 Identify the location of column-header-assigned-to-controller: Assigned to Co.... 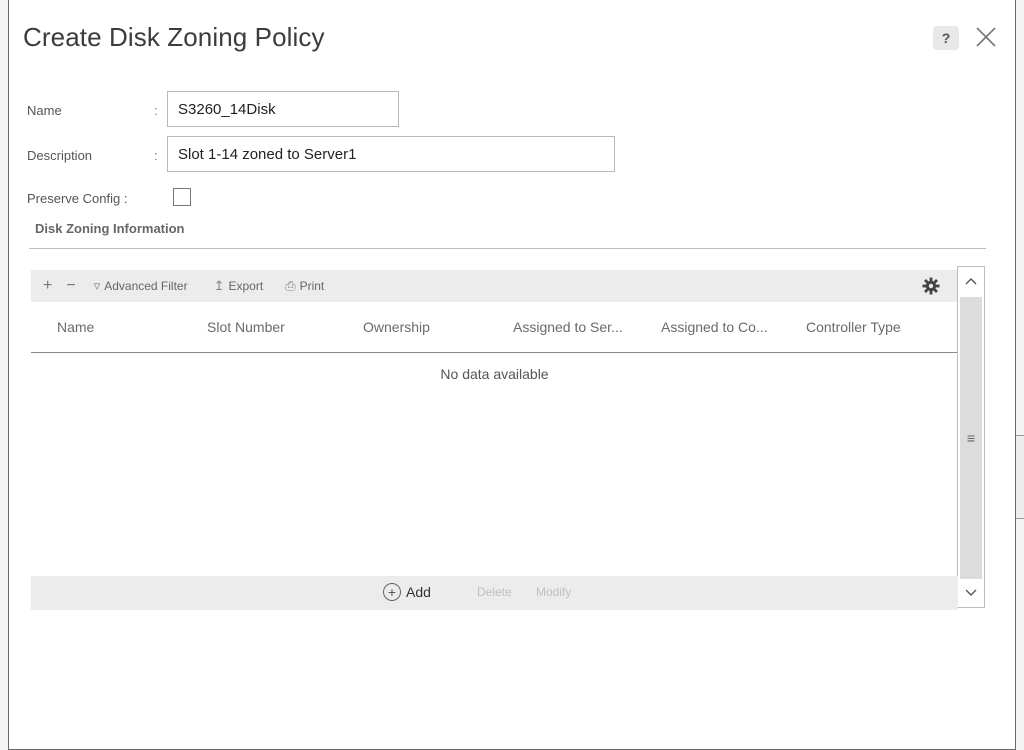
(714, 327).